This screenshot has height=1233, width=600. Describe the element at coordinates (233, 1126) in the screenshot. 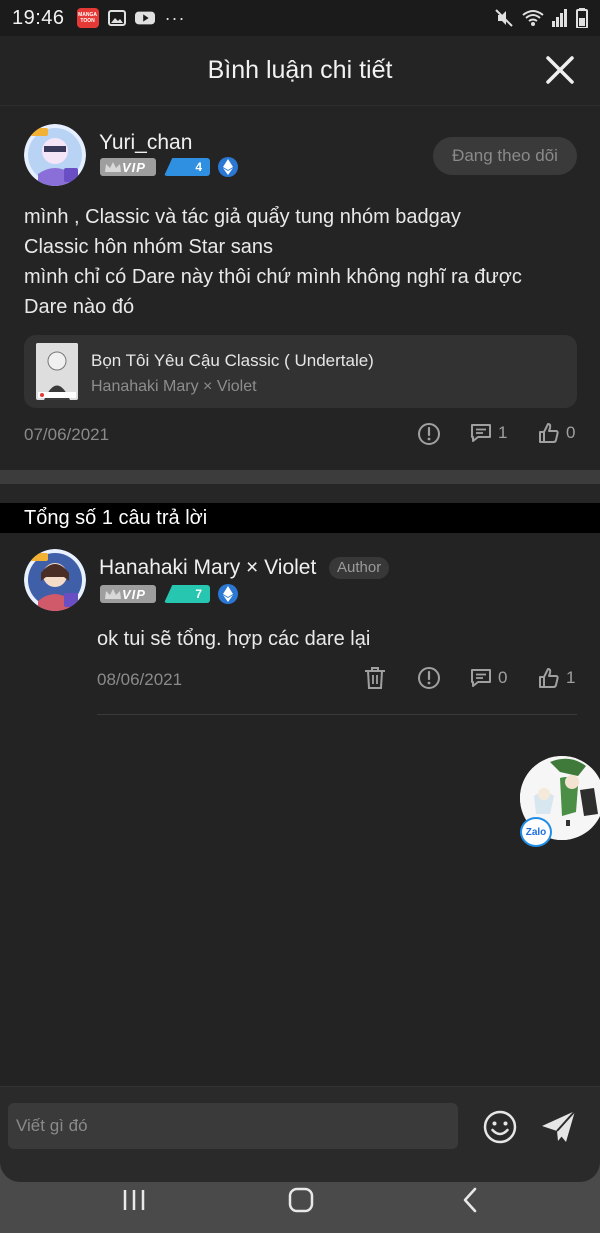

I see `comment-input` at that location.